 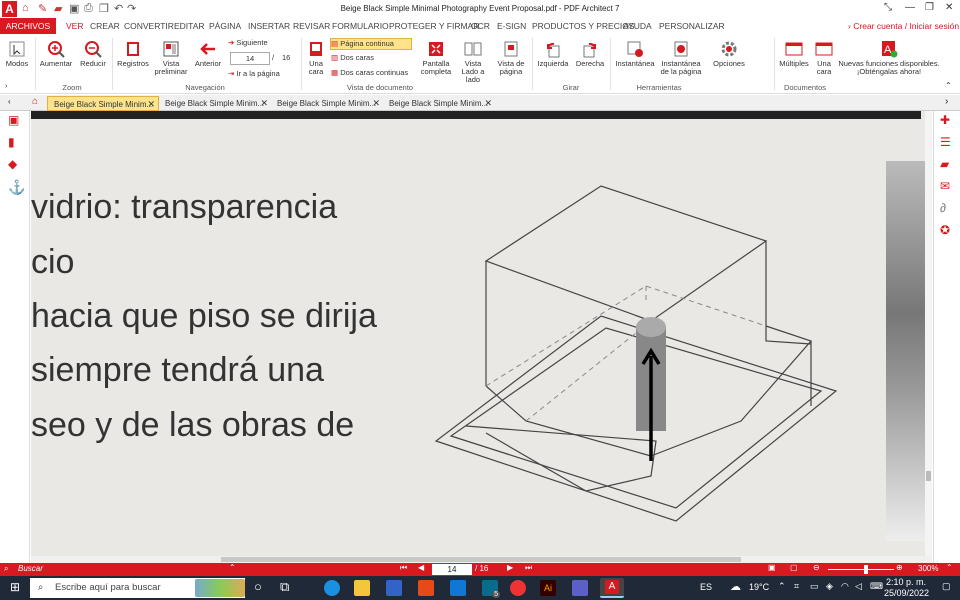 I want to click on anterior-button: Anterior, so click(x=208, y=54).